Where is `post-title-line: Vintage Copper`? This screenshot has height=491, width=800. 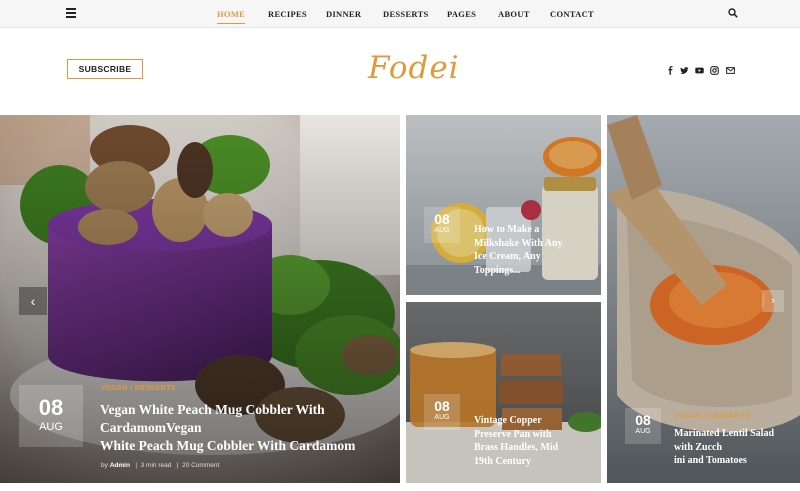 post-title-line: Vintage Copper is located at coordinates (535, 421).